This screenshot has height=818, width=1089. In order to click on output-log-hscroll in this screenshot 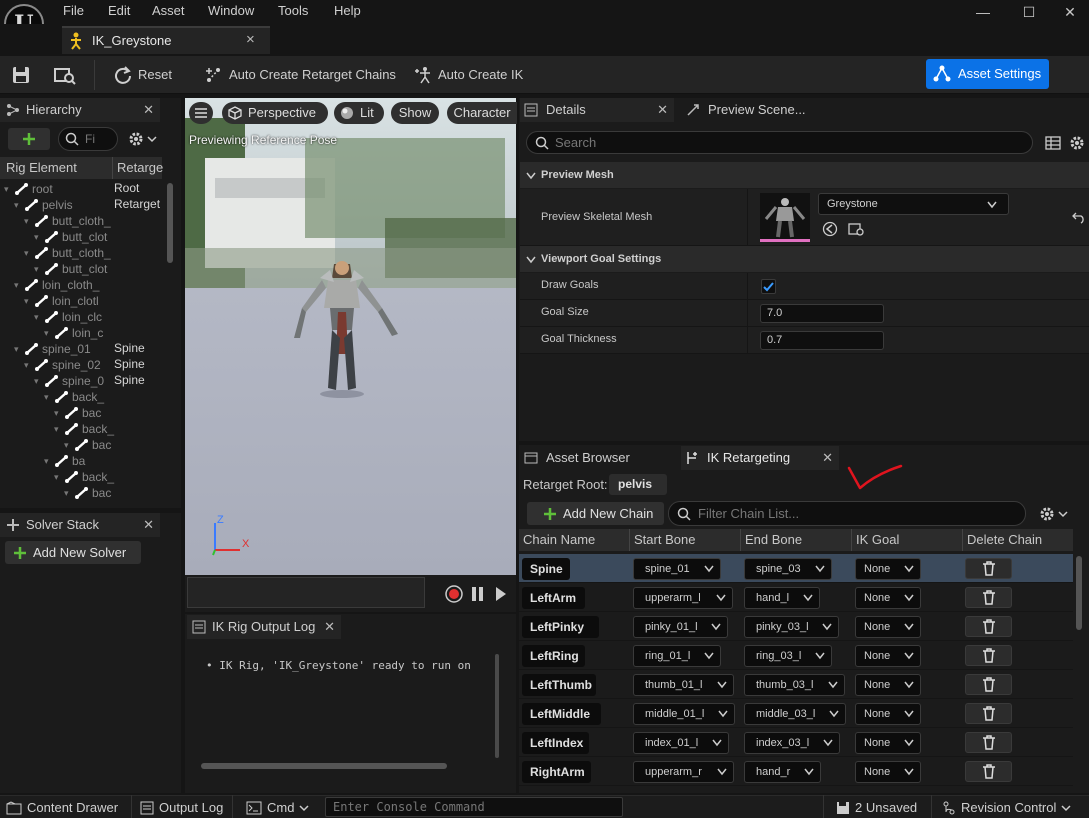, I will do `click(324, 766)`.